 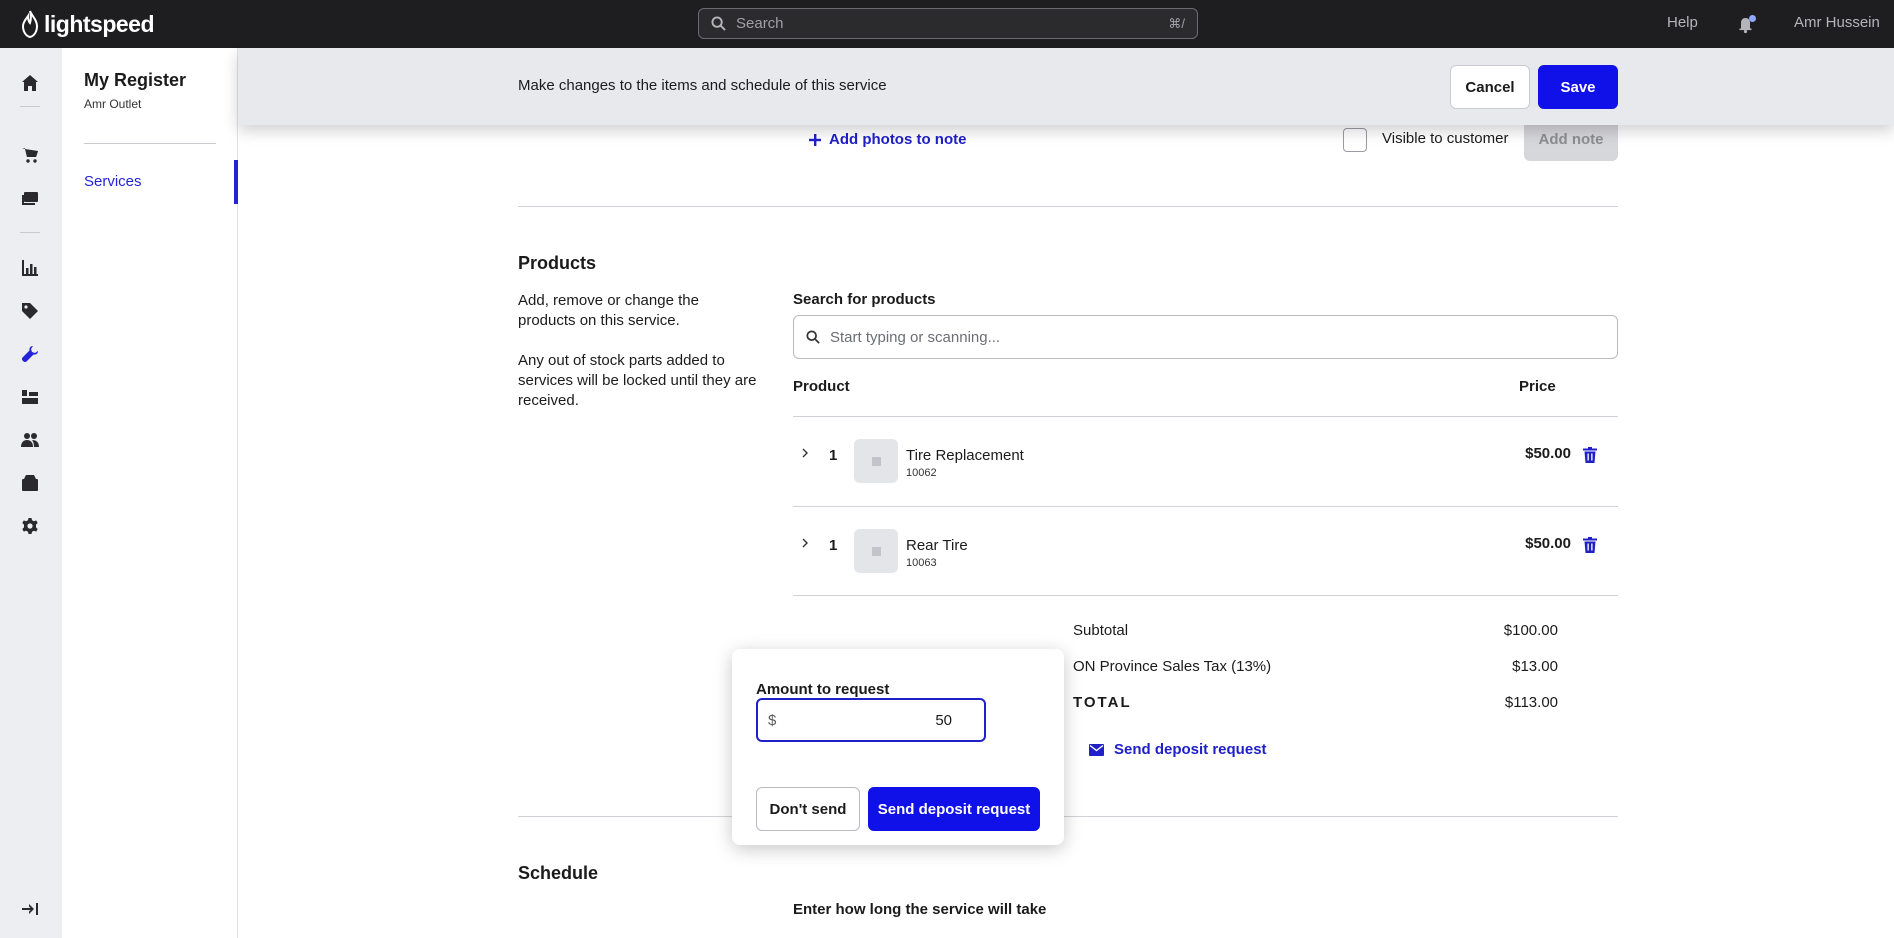 I want to click on top-bar: lightspeed Search ⌘/ Help Amr Hussein, so click(x=947, y=24).